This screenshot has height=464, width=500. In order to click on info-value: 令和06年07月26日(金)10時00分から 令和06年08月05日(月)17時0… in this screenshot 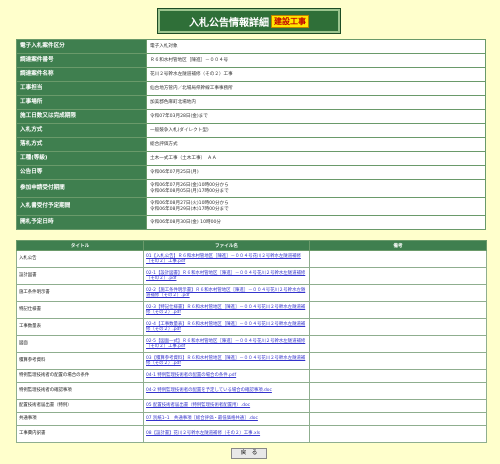, I will do `click(316, 188)`.